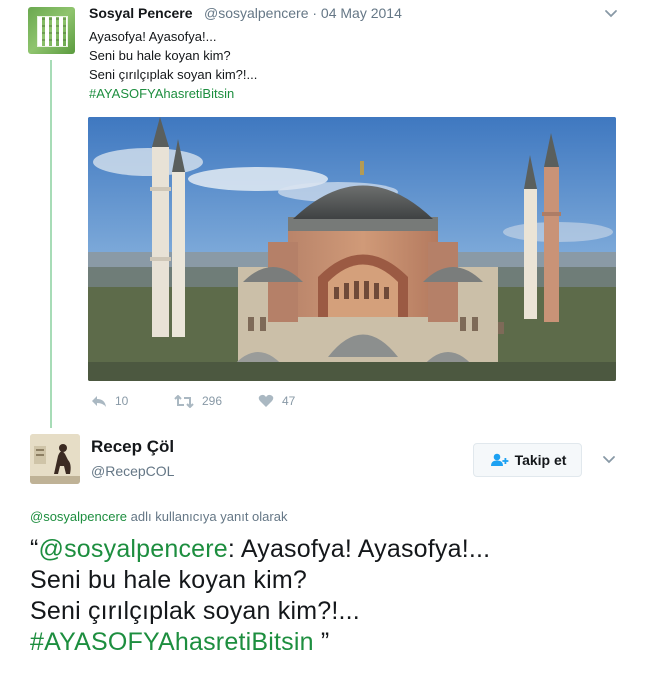  I want to click on original-handle-date: @sosyalpencere · 04 May 2014, so click(303, 13).